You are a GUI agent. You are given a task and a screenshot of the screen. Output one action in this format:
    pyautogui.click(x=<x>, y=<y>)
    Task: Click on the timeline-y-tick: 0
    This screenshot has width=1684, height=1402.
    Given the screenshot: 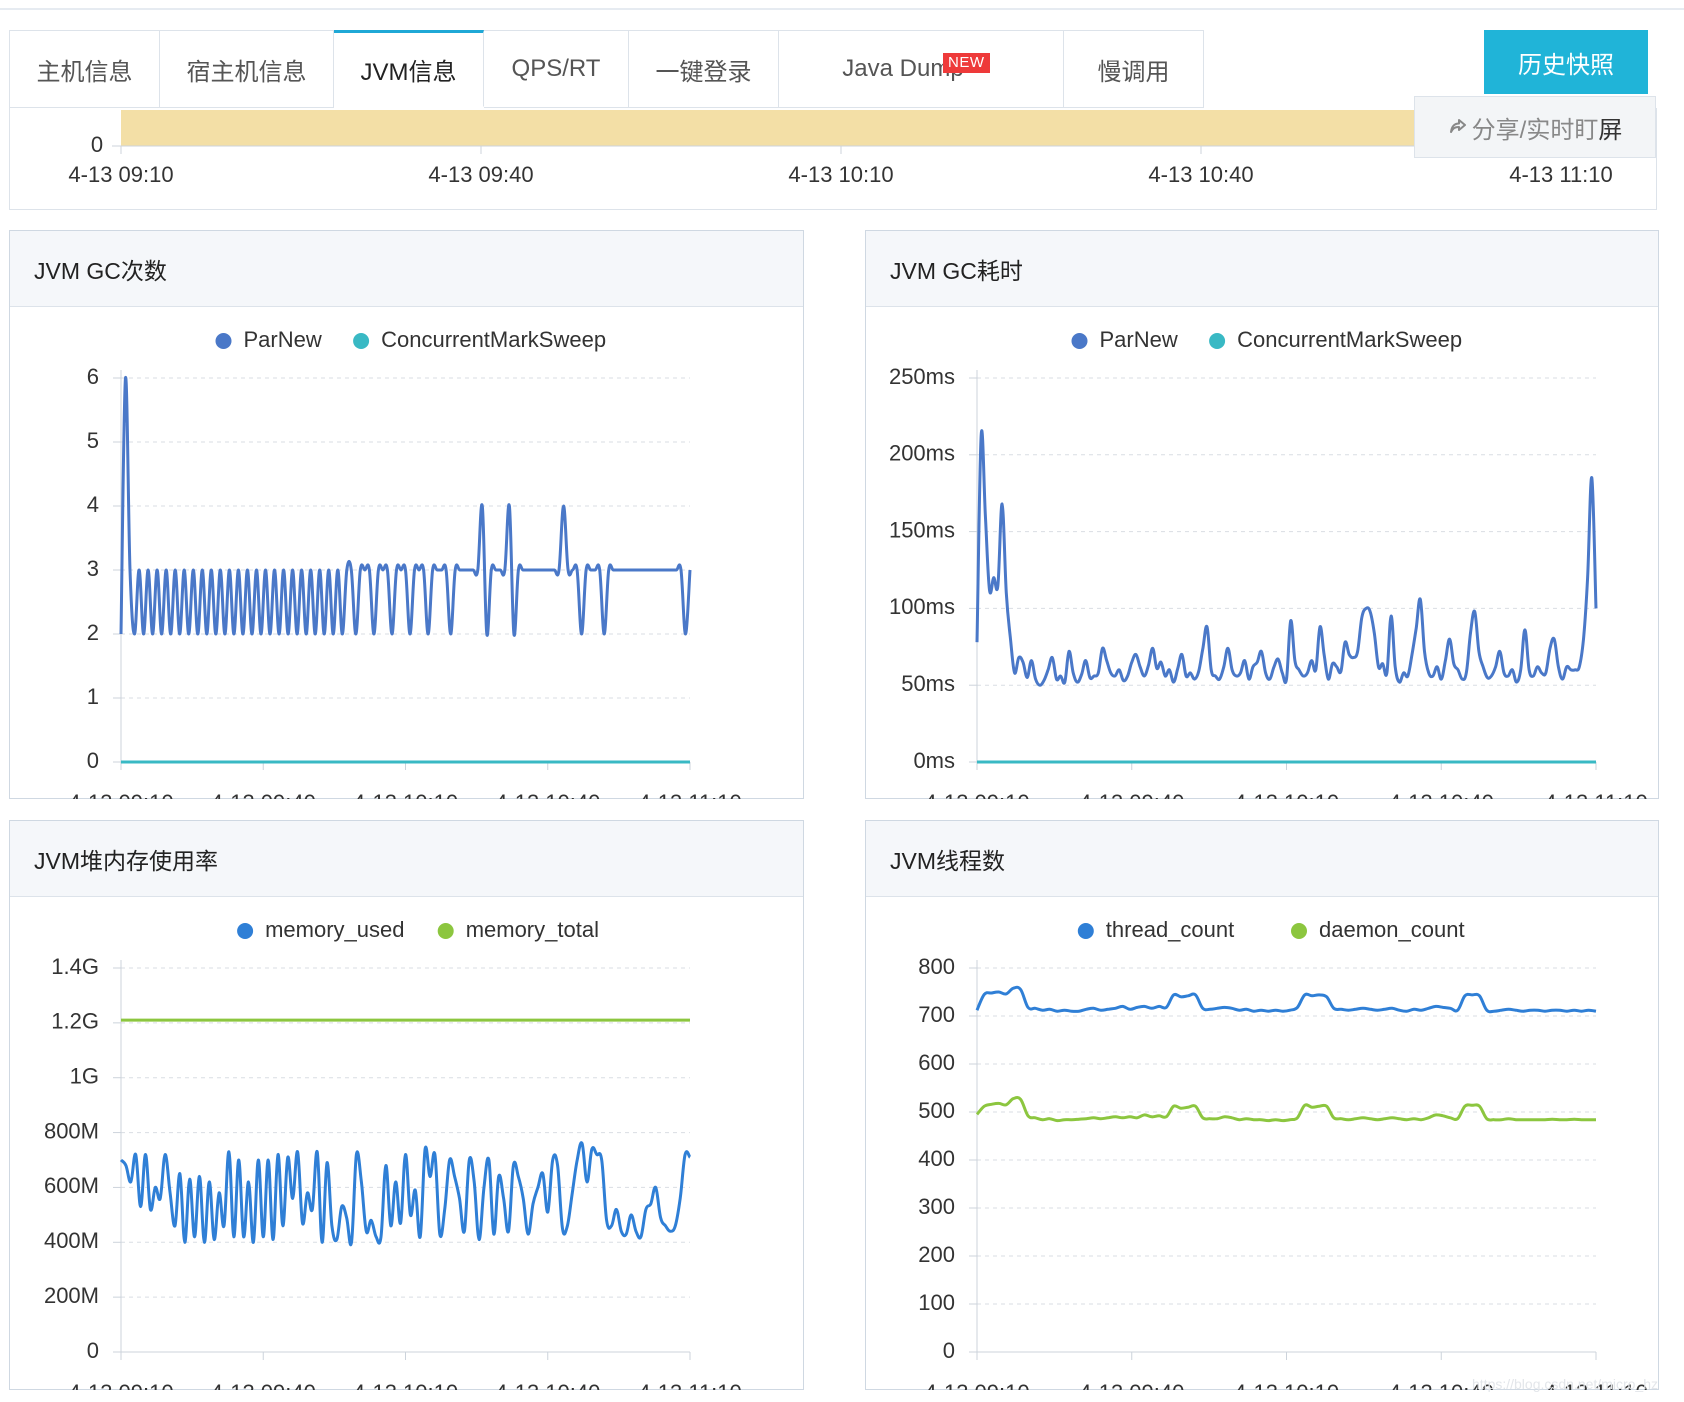 What is the action you would take?
    pyautogui.click(x=97, y=144)
    